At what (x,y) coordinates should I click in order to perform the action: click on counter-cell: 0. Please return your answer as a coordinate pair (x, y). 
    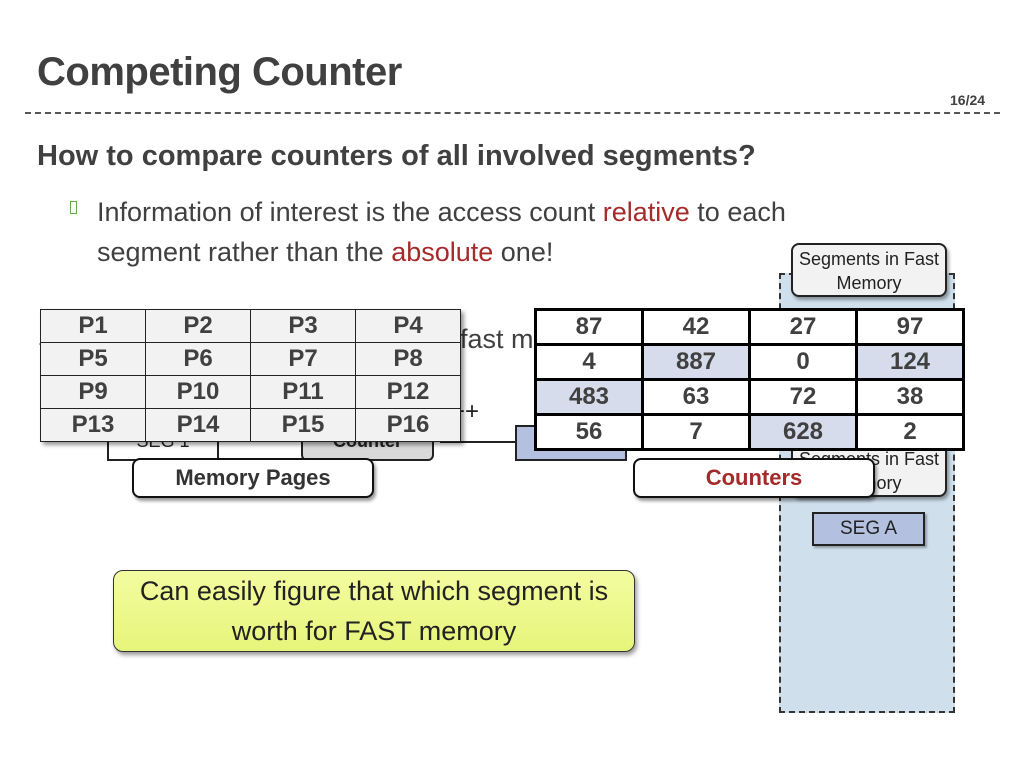
    Looking at the image, I should click on (803, 362).